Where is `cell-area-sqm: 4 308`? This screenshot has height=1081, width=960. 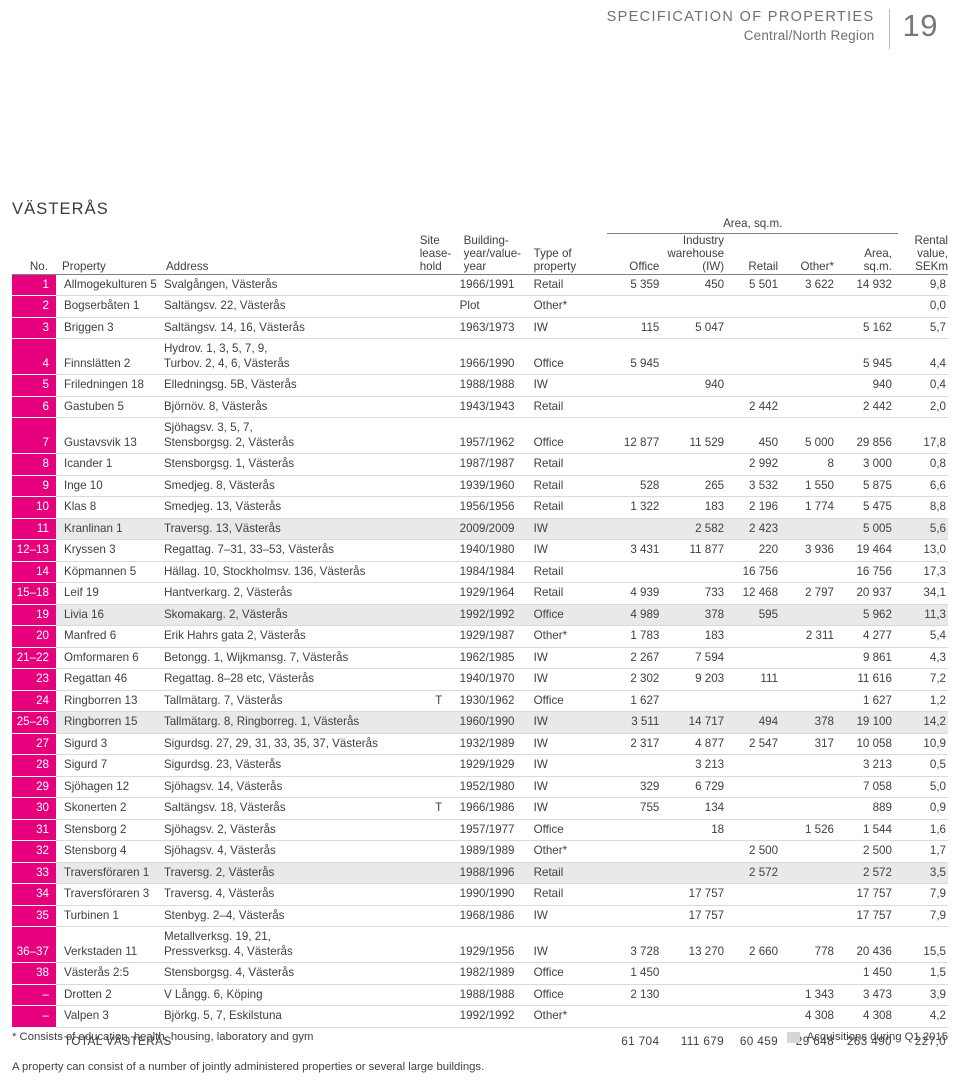 cell-area-sqm: 4 308 is located at coordinates (870, 1016).